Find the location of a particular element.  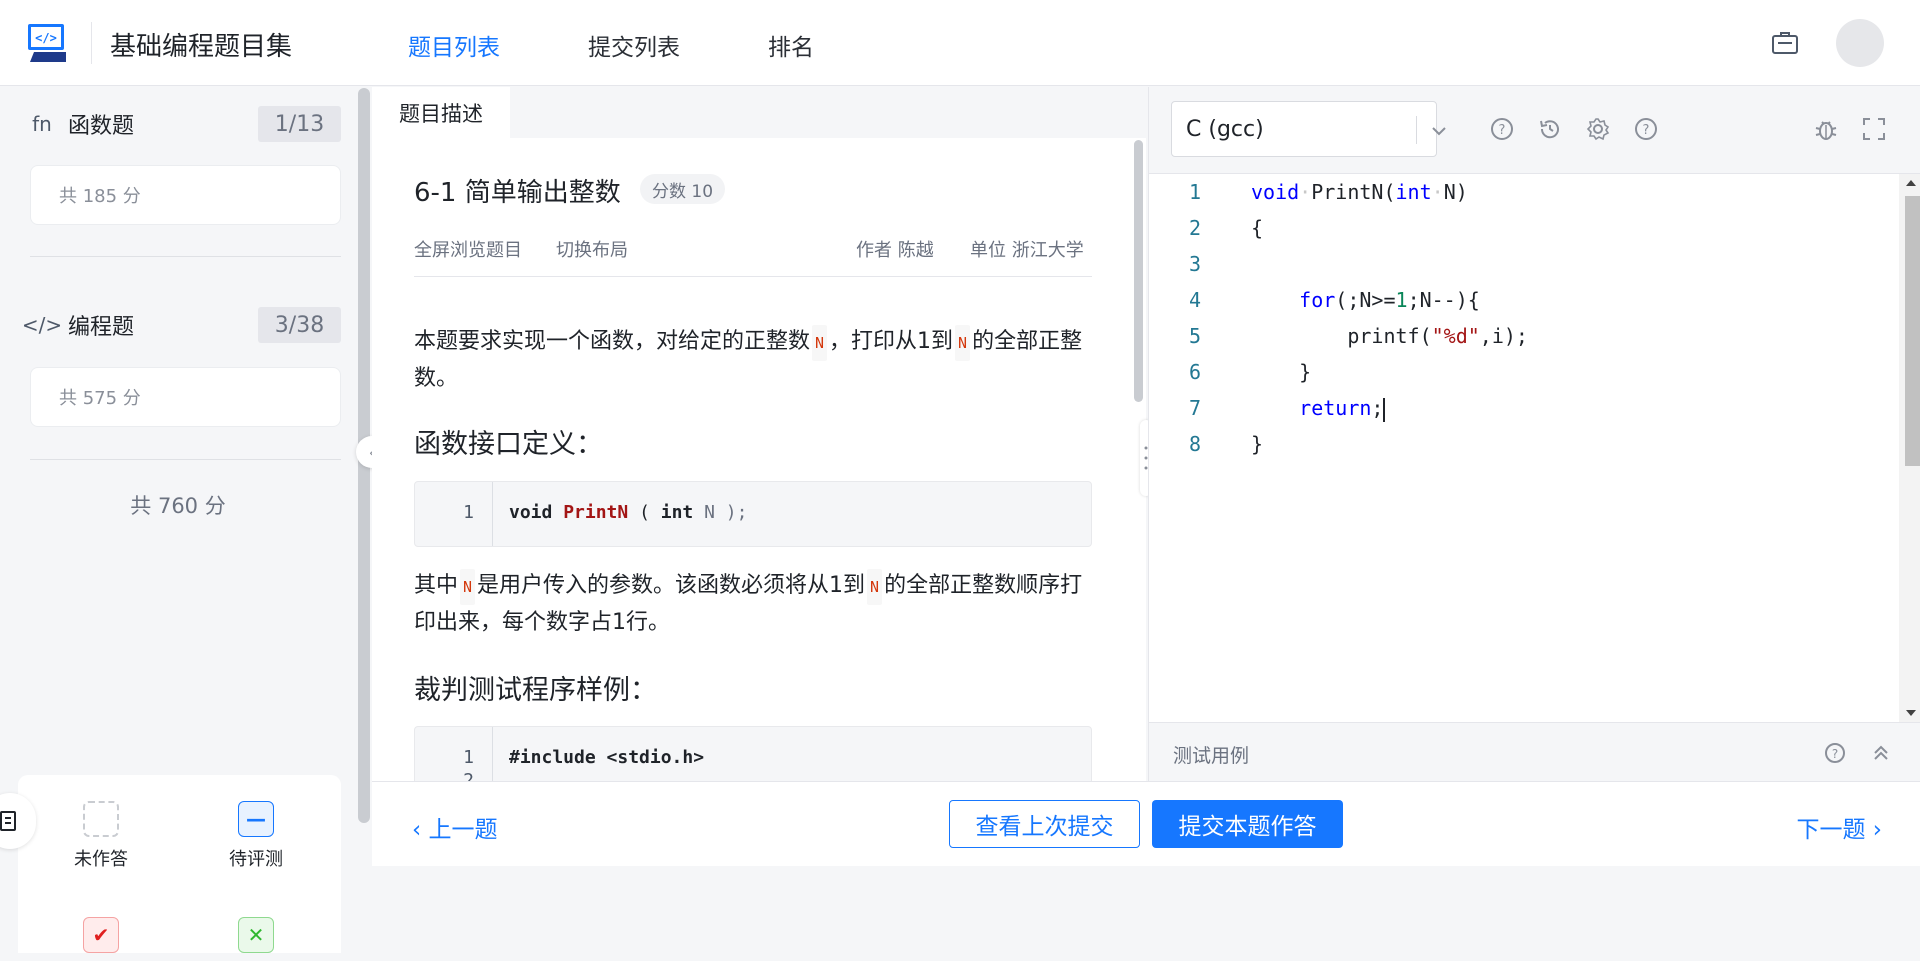

code-text: void·PrintN(int·N) is located at coordinates (1359, 192).